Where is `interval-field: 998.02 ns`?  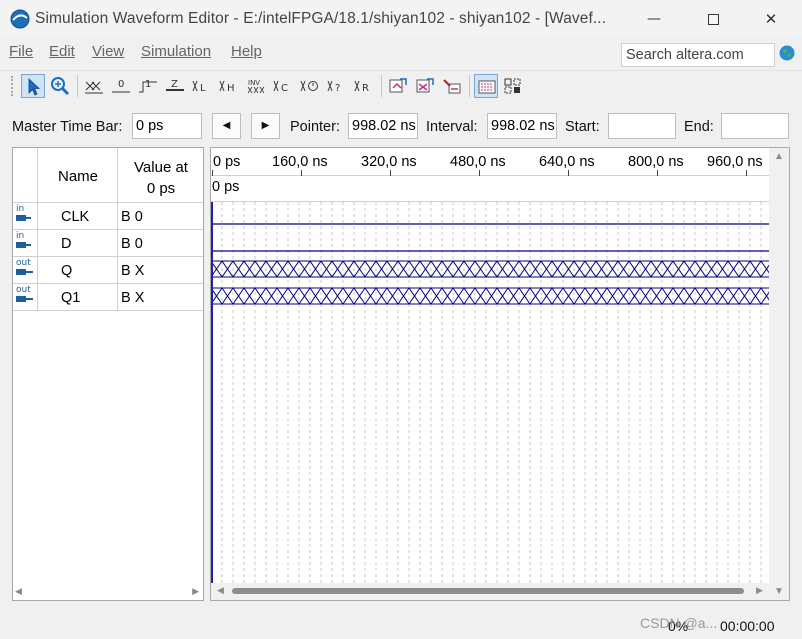
interval-field: 998.02 ns is located at coordinates (522, 126).